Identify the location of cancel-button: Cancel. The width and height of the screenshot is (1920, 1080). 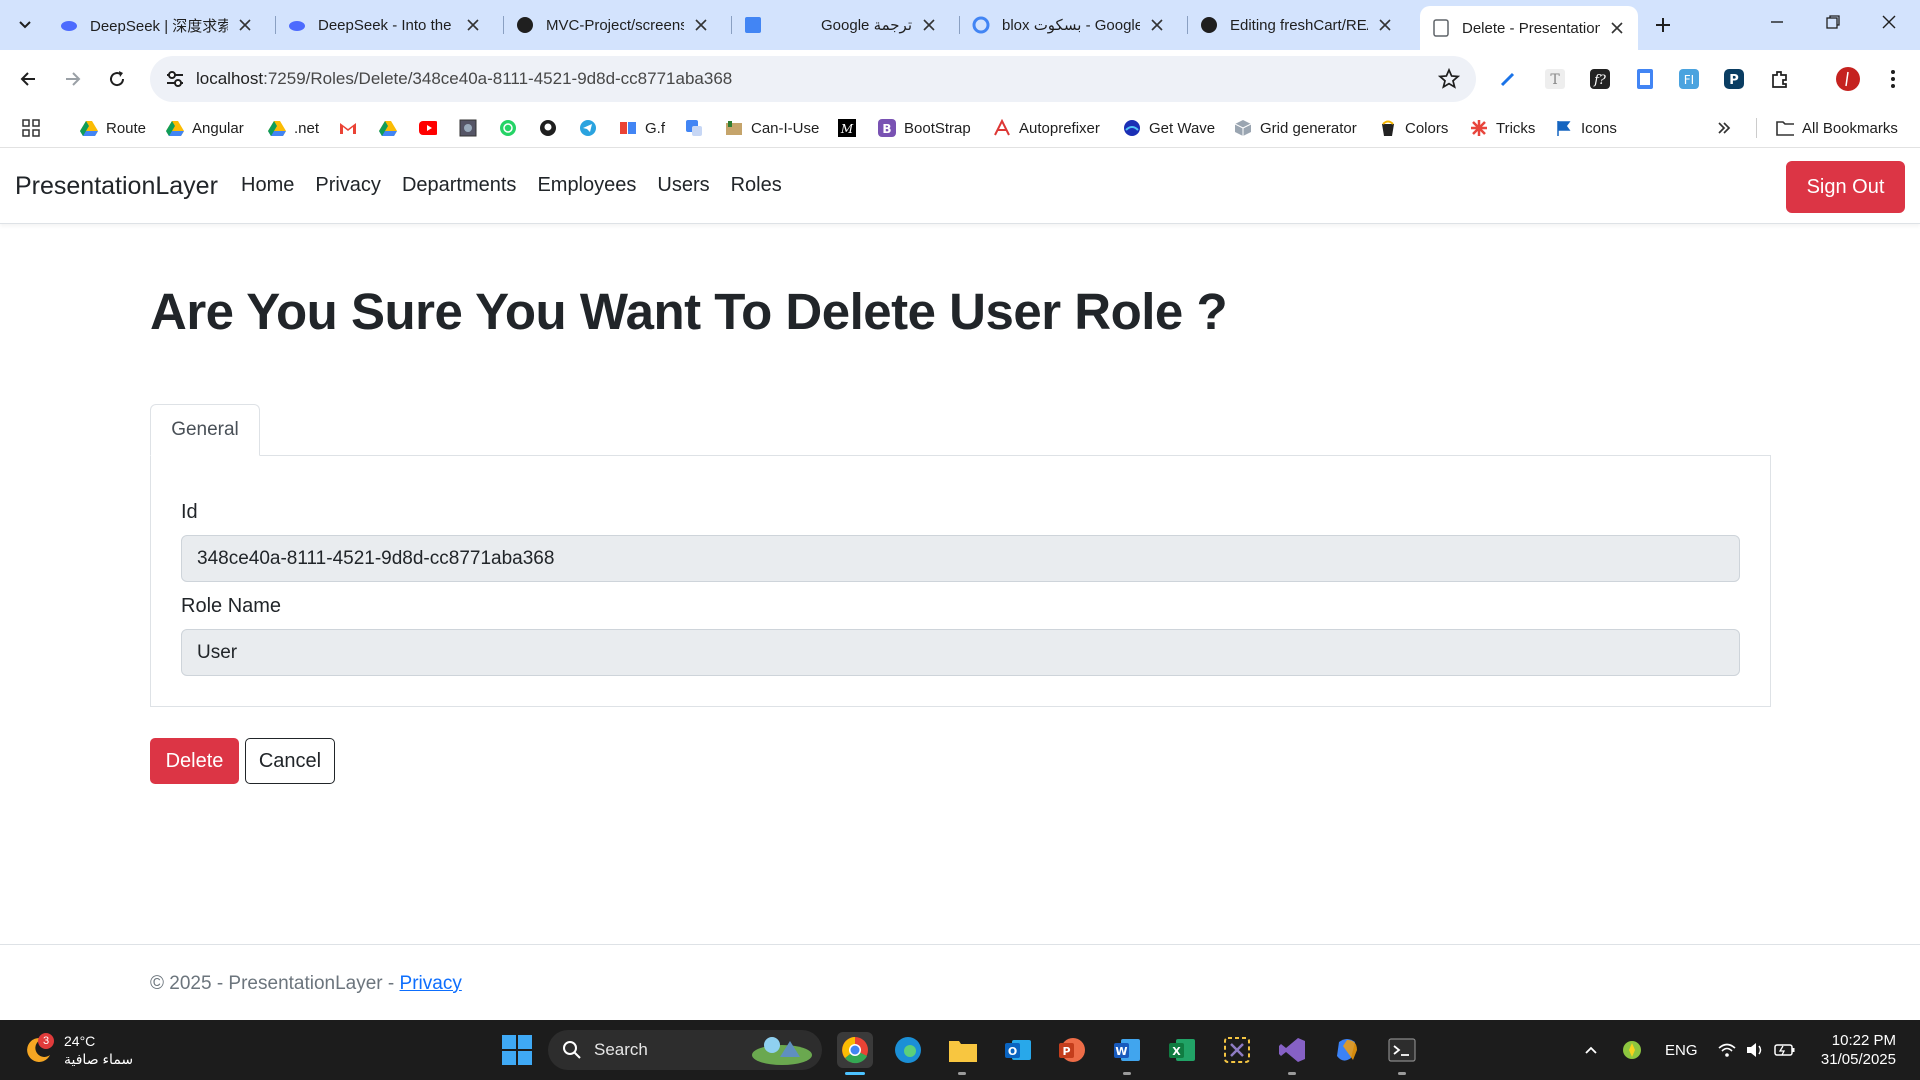
(290, 761).